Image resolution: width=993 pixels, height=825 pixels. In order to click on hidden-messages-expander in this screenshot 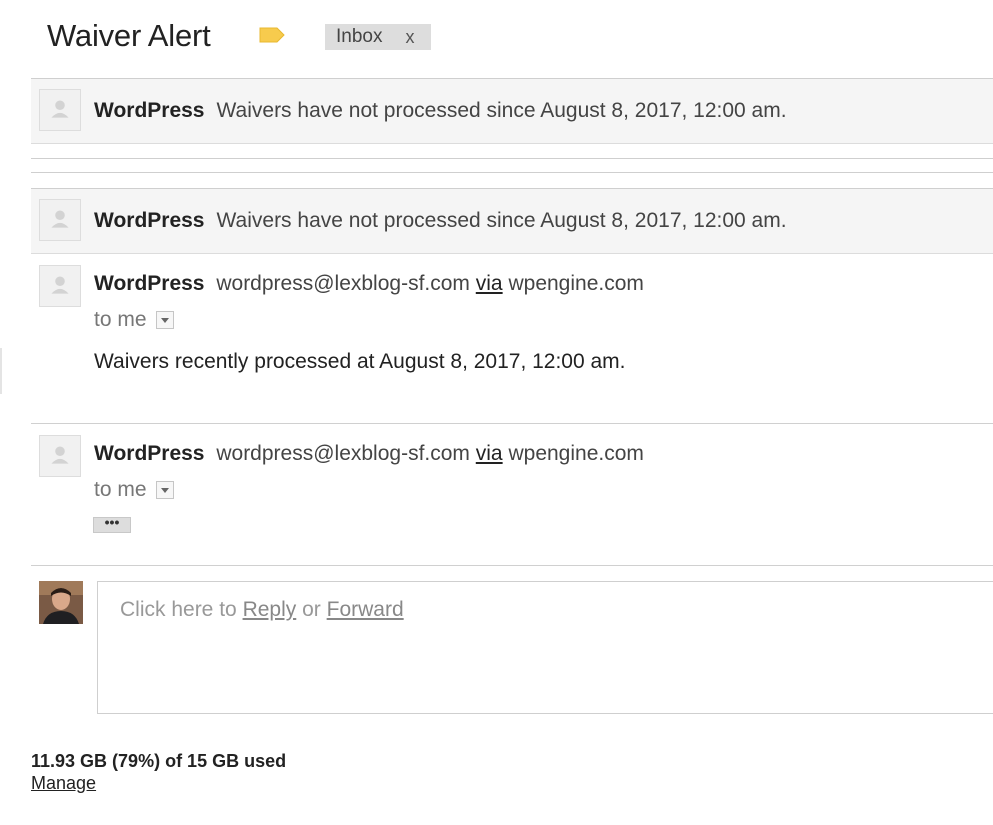, I will do `click(512, 166)`.